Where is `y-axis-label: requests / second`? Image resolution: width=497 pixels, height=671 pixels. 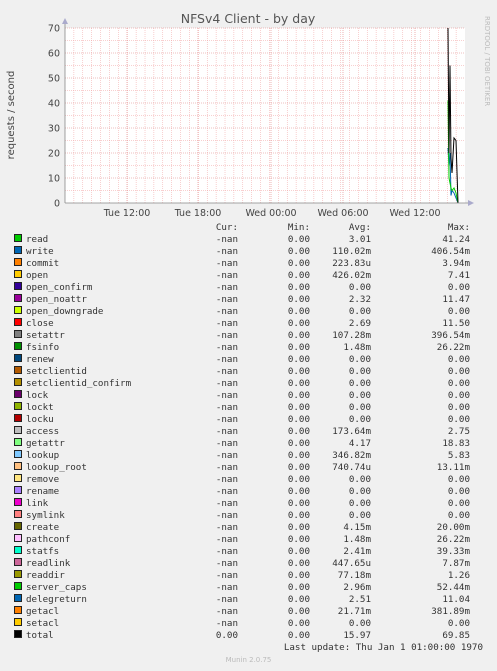 y-axis-label: requests / second is located at coordinates (11, 115).